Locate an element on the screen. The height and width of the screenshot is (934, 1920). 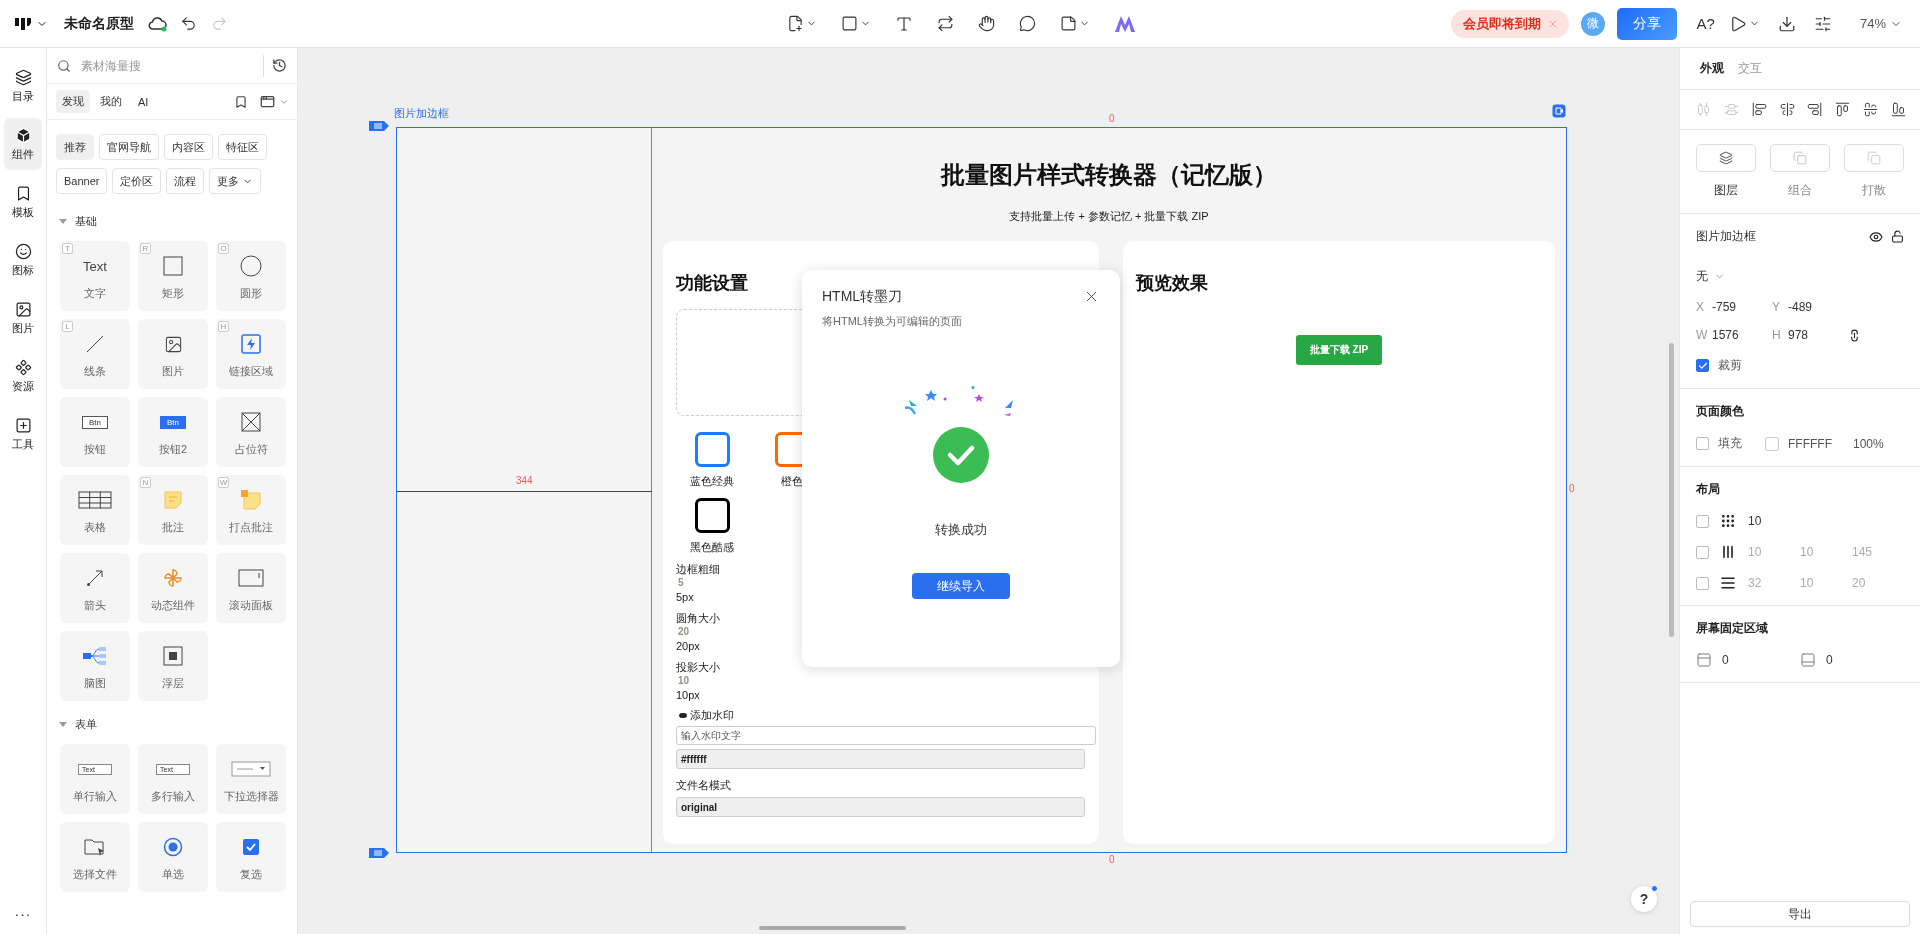
search-field: 素材海量搜 is located at coordinates (171, 65).